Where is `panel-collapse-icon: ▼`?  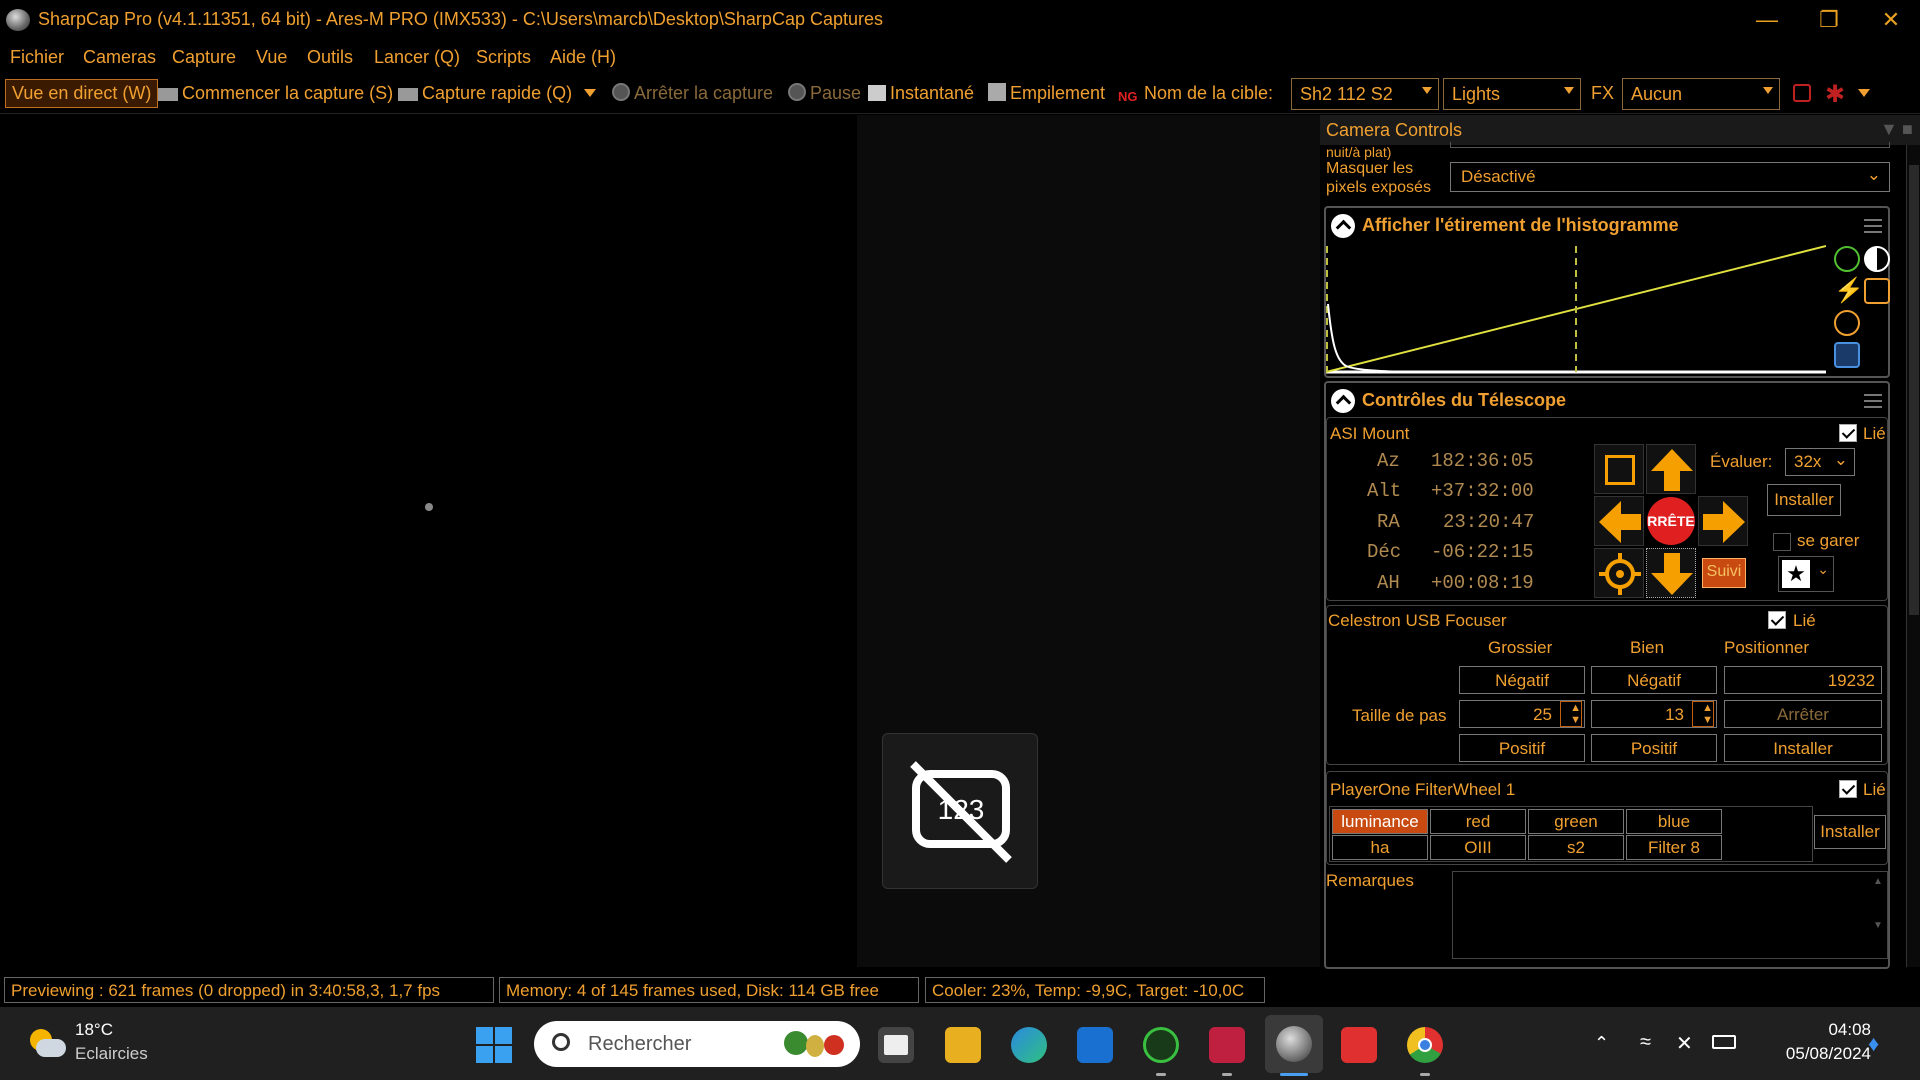 panel-collapse-icon: ▼ is located at coordinates (1889, 129).